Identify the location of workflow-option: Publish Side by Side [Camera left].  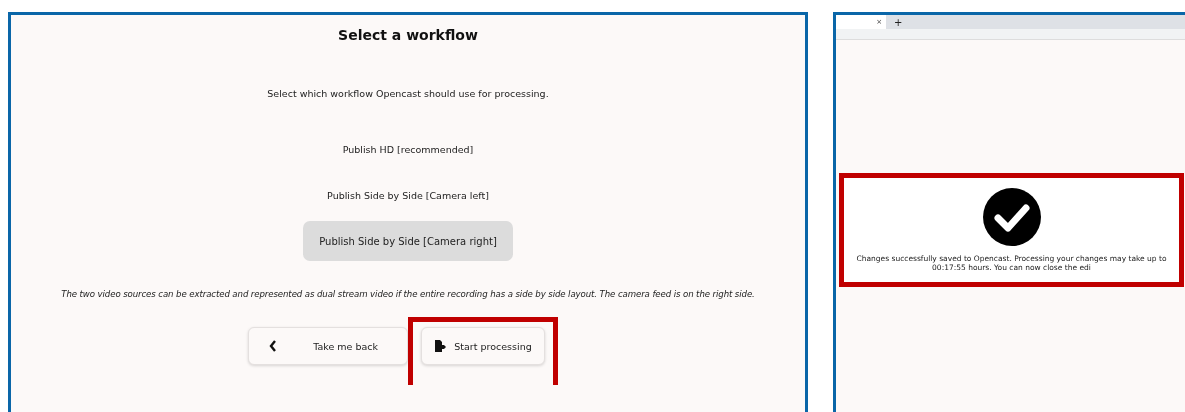
(408, 195).